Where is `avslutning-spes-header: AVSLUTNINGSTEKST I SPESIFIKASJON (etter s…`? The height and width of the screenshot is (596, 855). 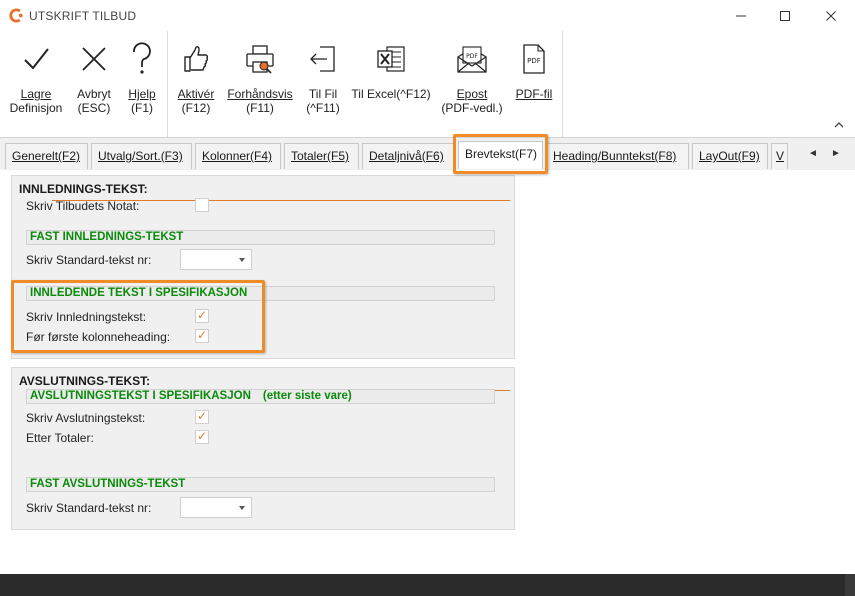 avslutning-spes-header: AVSLUTNINGSTEKST I SPESIFIKASJON (etter s… is located at coordinates (260, 396).